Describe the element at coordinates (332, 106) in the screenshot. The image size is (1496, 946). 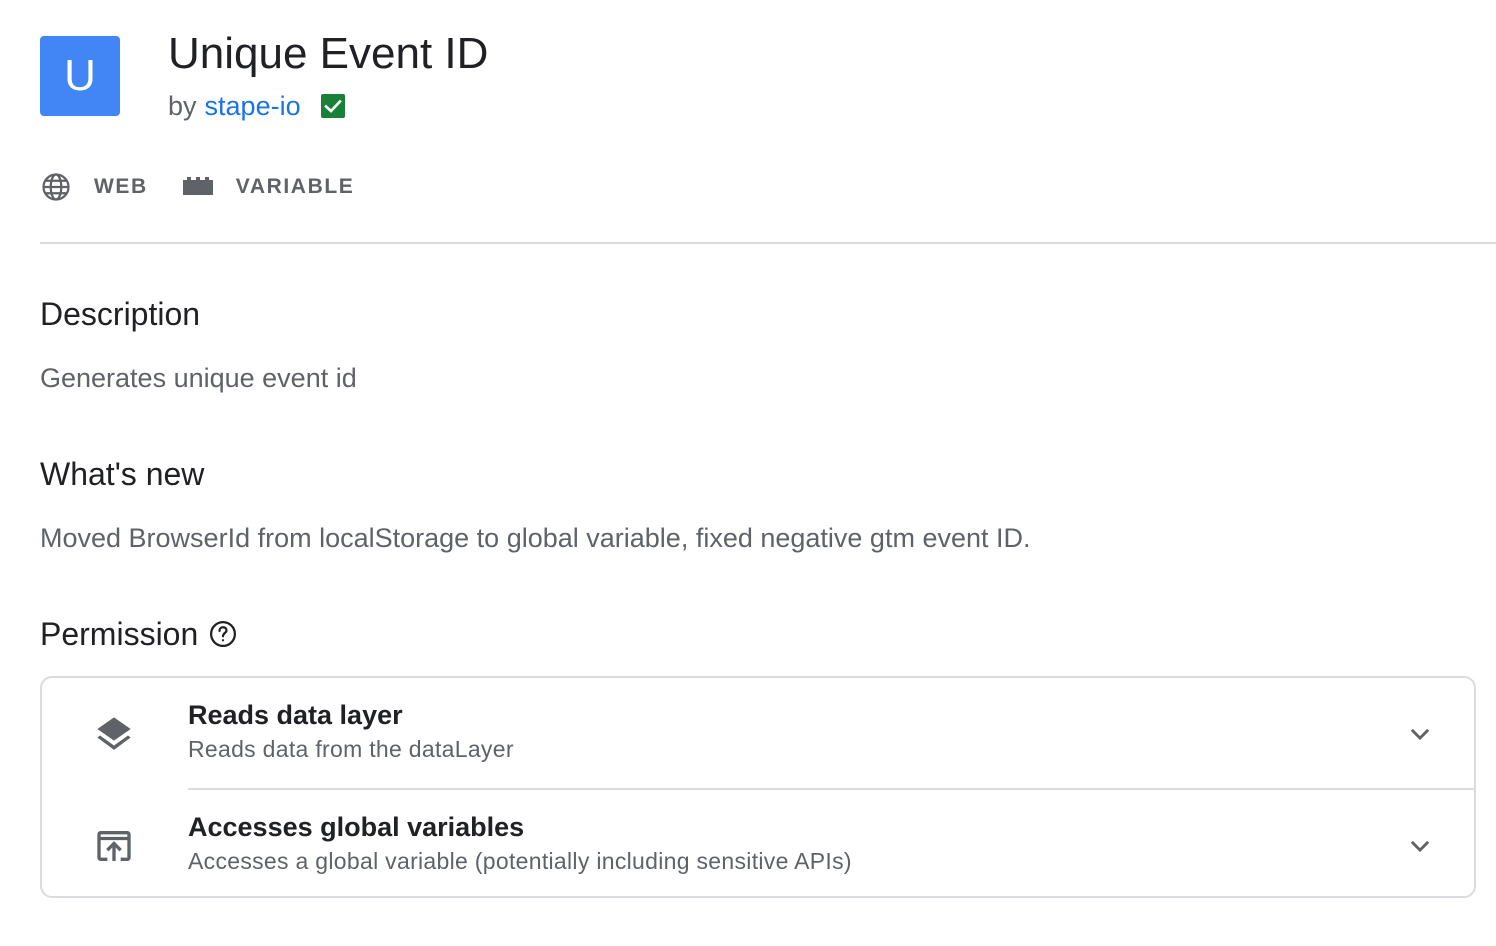
I see `verified-check-icon` at that location.